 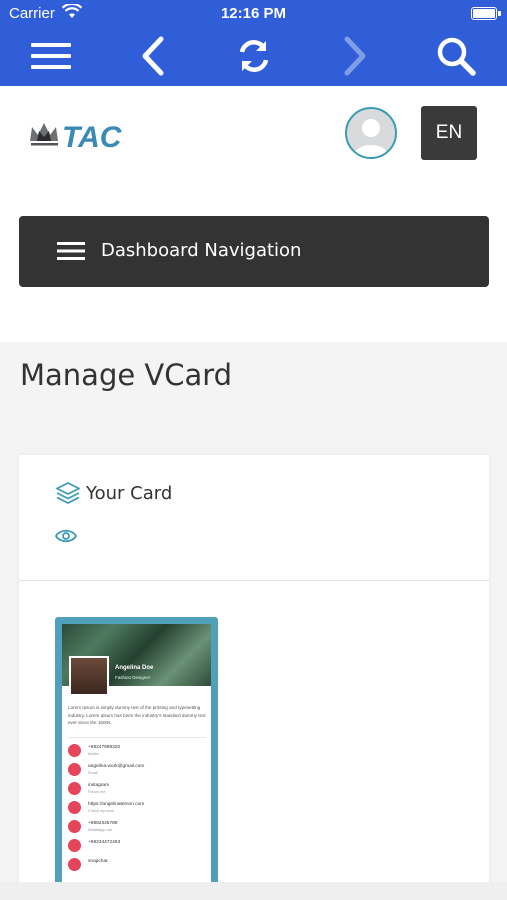 I want to click on vcard-row: https://angelinatemon.com Check my work, so click(x=138, y=808).